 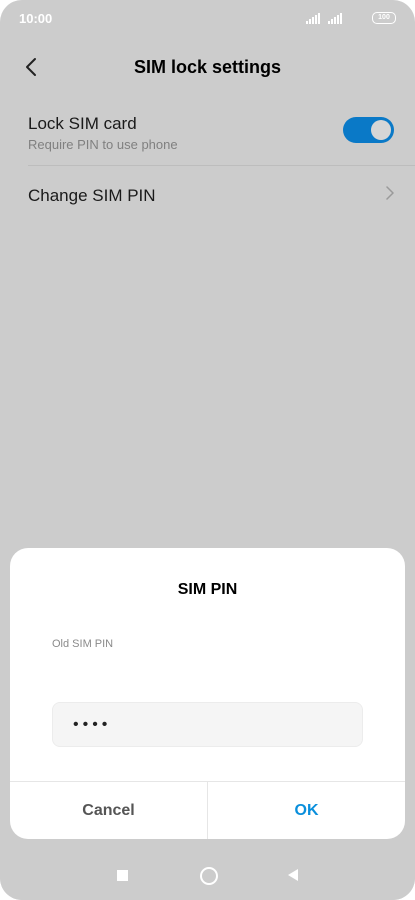 I want to click on battery-icon: 100, so click(x=384, y=18).